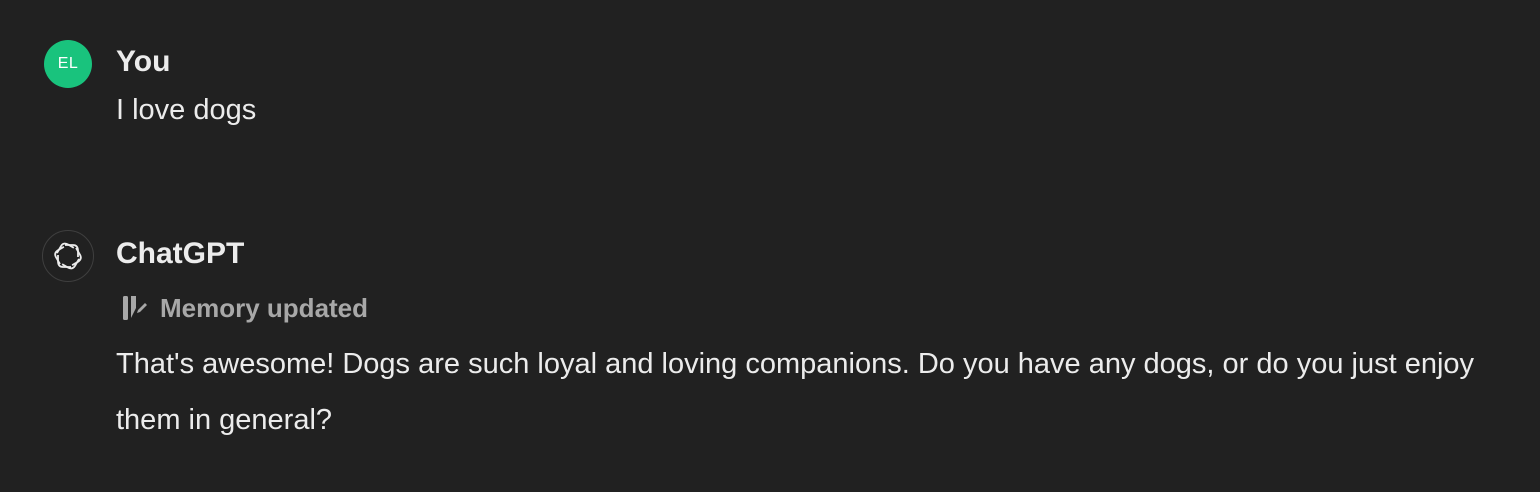  I want to click on memory-updated-indicator: Memory updated, so click(245, 308).